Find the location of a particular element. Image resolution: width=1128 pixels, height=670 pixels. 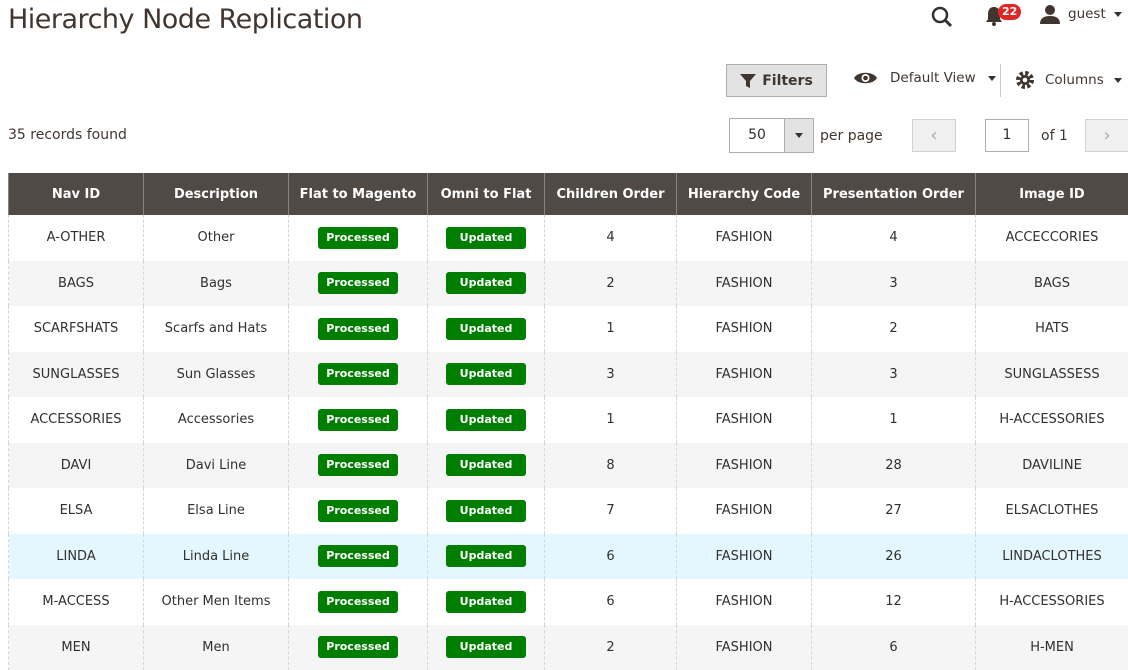

cell-text: ELSA is located at coordinates (76, 510).